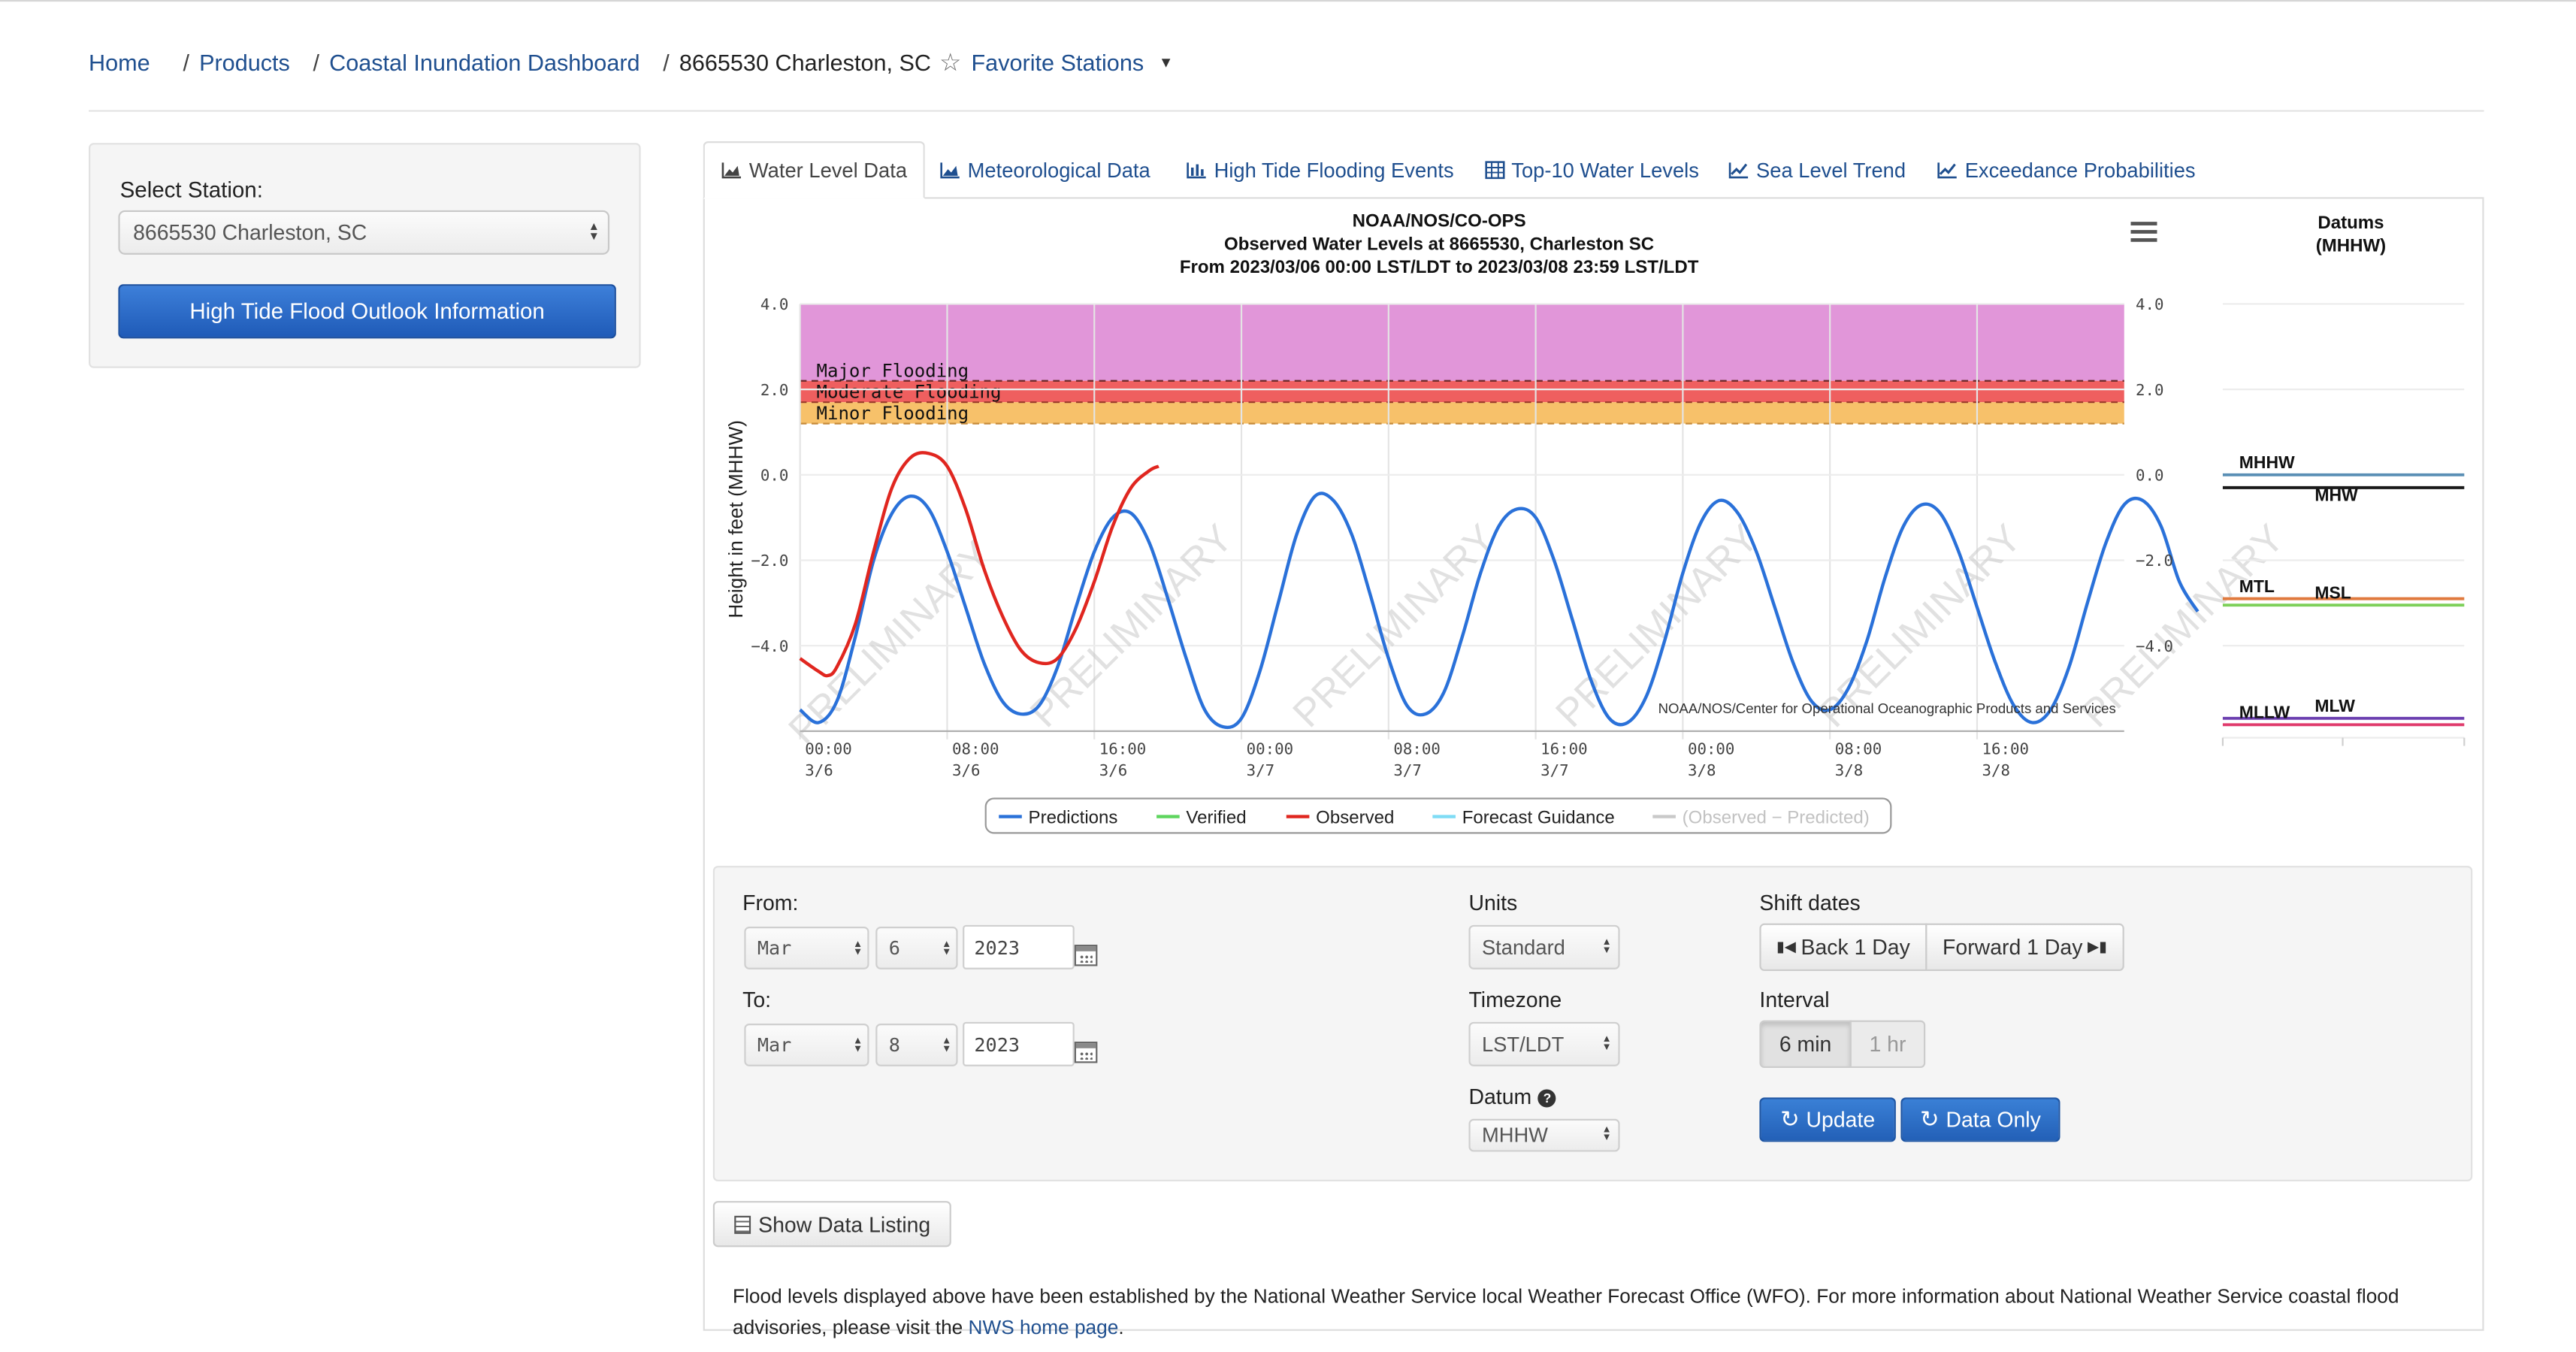 Image resolution: width=2576 pixels, height=1352 pixels. What do you see at coordinates (1113, 770) in the screenshot?
I see `x-tick-date-label: 3/6` at bounding box center [1113, 770].